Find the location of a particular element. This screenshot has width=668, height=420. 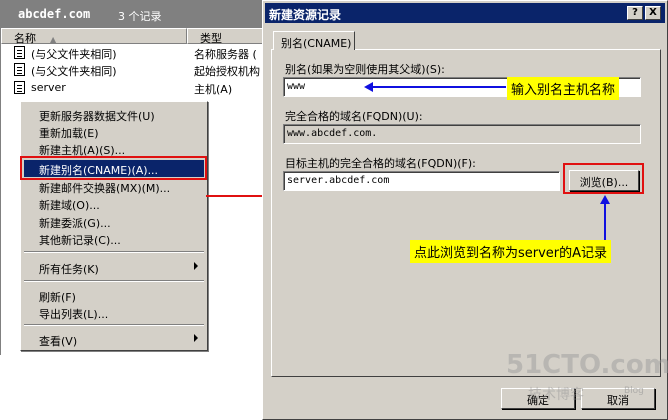

tab-cname: 别名(CNAME) is located at coordinates (314, 40).